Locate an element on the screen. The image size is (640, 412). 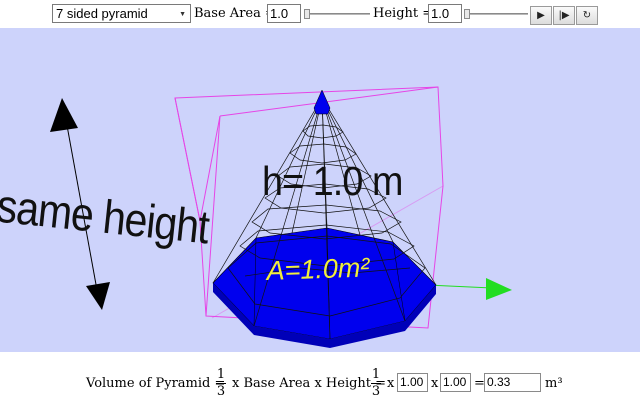
fraction-one-third: 1 3 is located at coordinates (221, 383).